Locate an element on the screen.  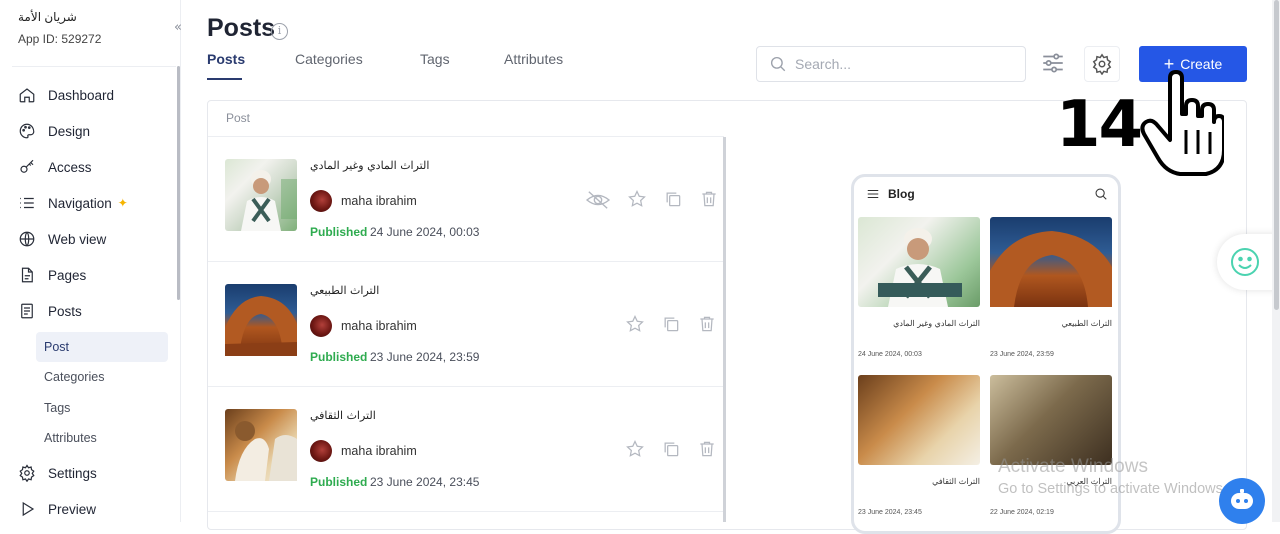
settings-button is located at coordinates (1102, 64).